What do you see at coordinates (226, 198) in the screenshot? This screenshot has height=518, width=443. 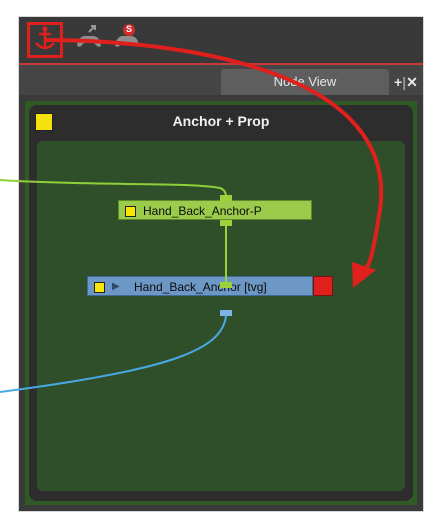 I see `peg-input-port` at bounding box center [226, 198].